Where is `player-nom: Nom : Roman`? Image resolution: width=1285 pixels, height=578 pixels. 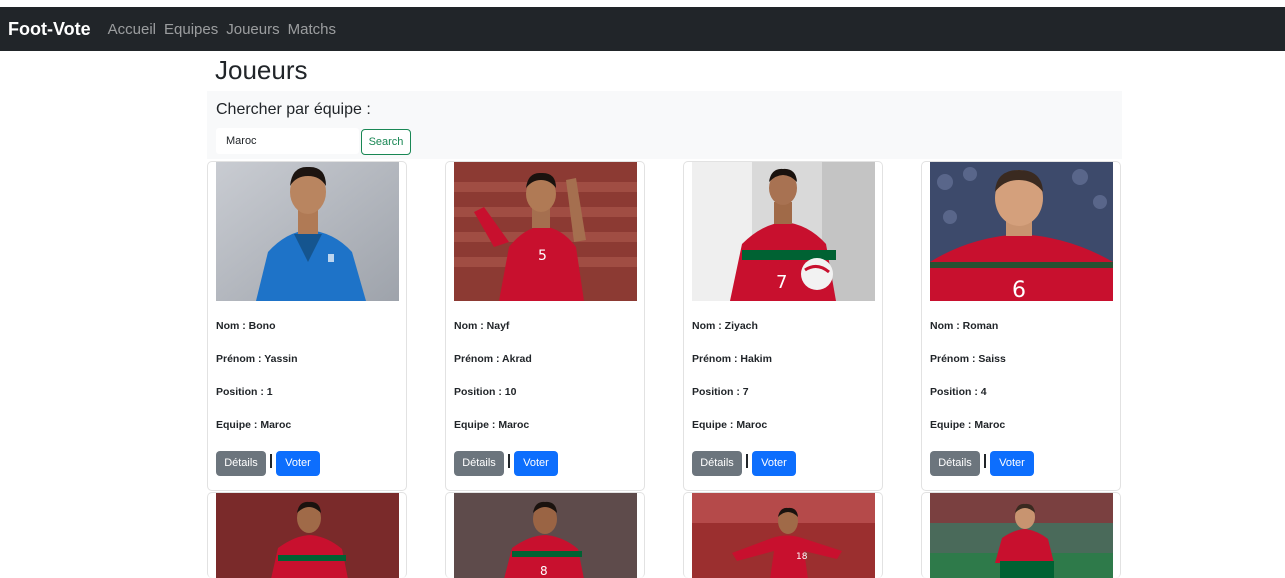 player-nom: Nom : Roman is located at coordinates (964, 326).